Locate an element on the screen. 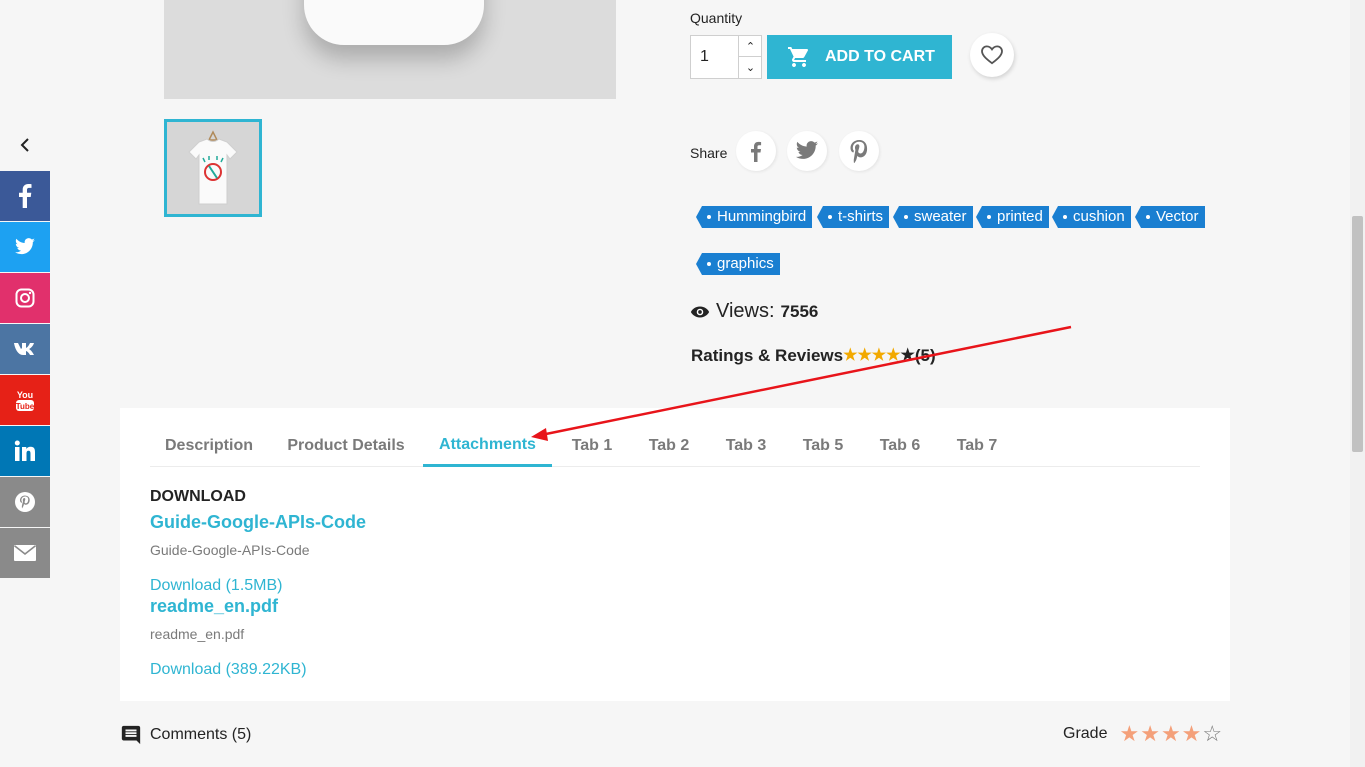  wishlist-button is located at coordinates (992, 55).